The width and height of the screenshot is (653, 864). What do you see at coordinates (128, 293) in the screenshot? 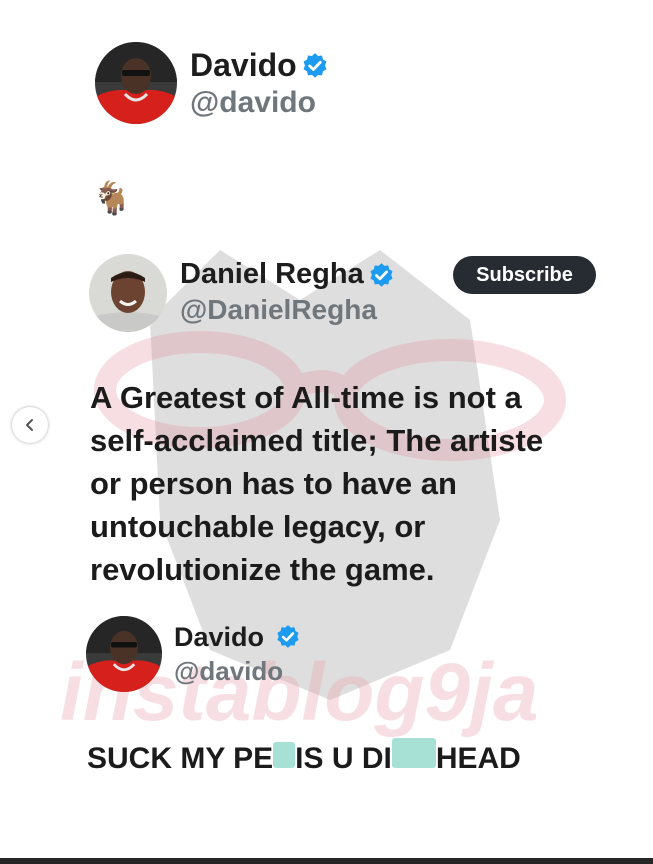
I see `daniel-regha-avatar` at bounding box center [128, 293].